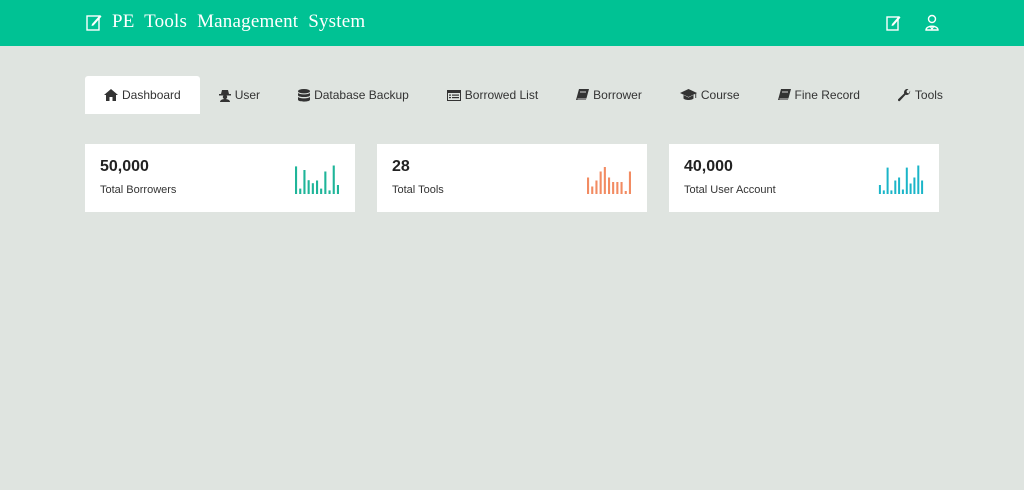 The height and width of the screenshot is (490, 1024). I want to click on tab-fine-record: Fine Record, so click(819, 95).